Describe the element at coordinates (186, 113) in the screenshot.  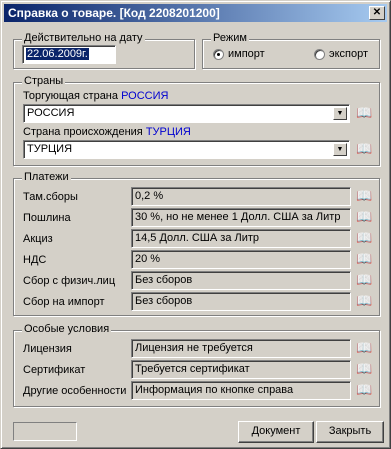
I see `trading-country-select: РОССИЯ ▼` at that location.